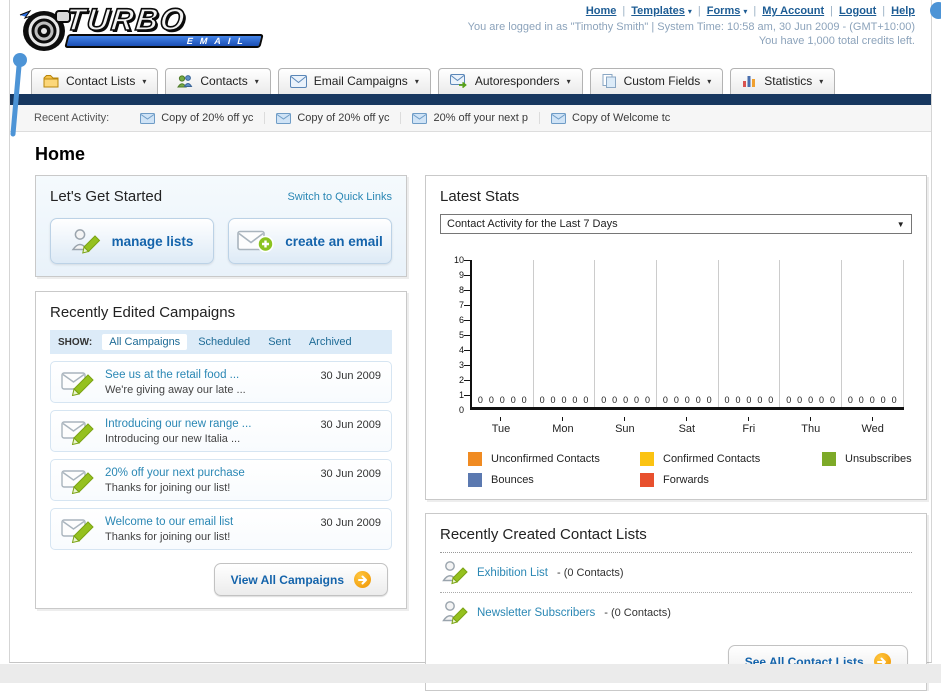  Describe the element at coordinates (101, 81) in the screenshot. I see `tab-label: Contact Lists` at that location.